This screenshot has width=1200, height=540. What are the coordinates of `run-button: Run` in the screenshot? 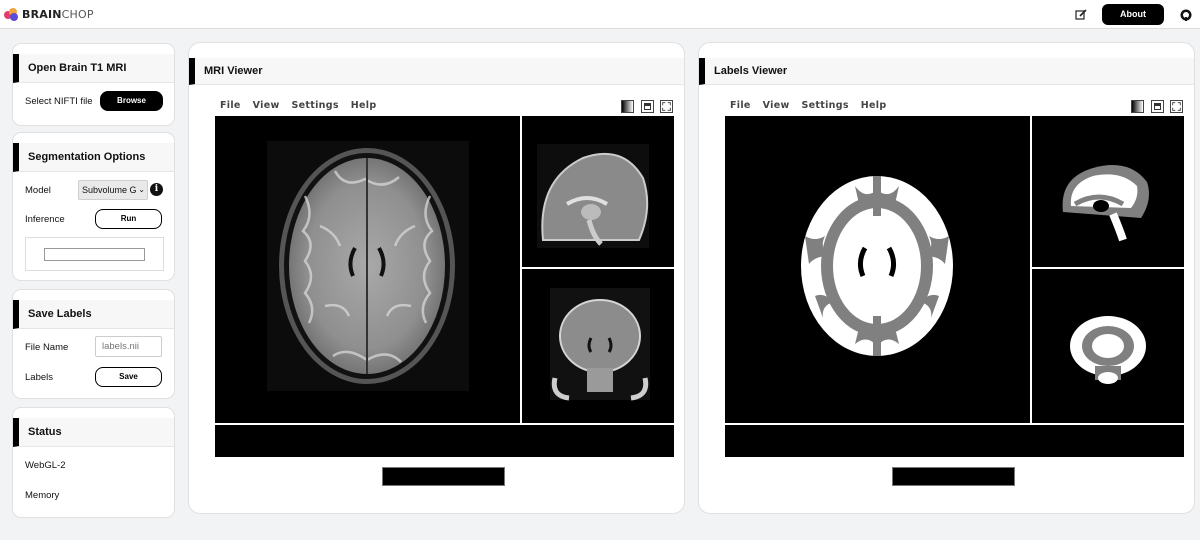 It's located at (128, 219).